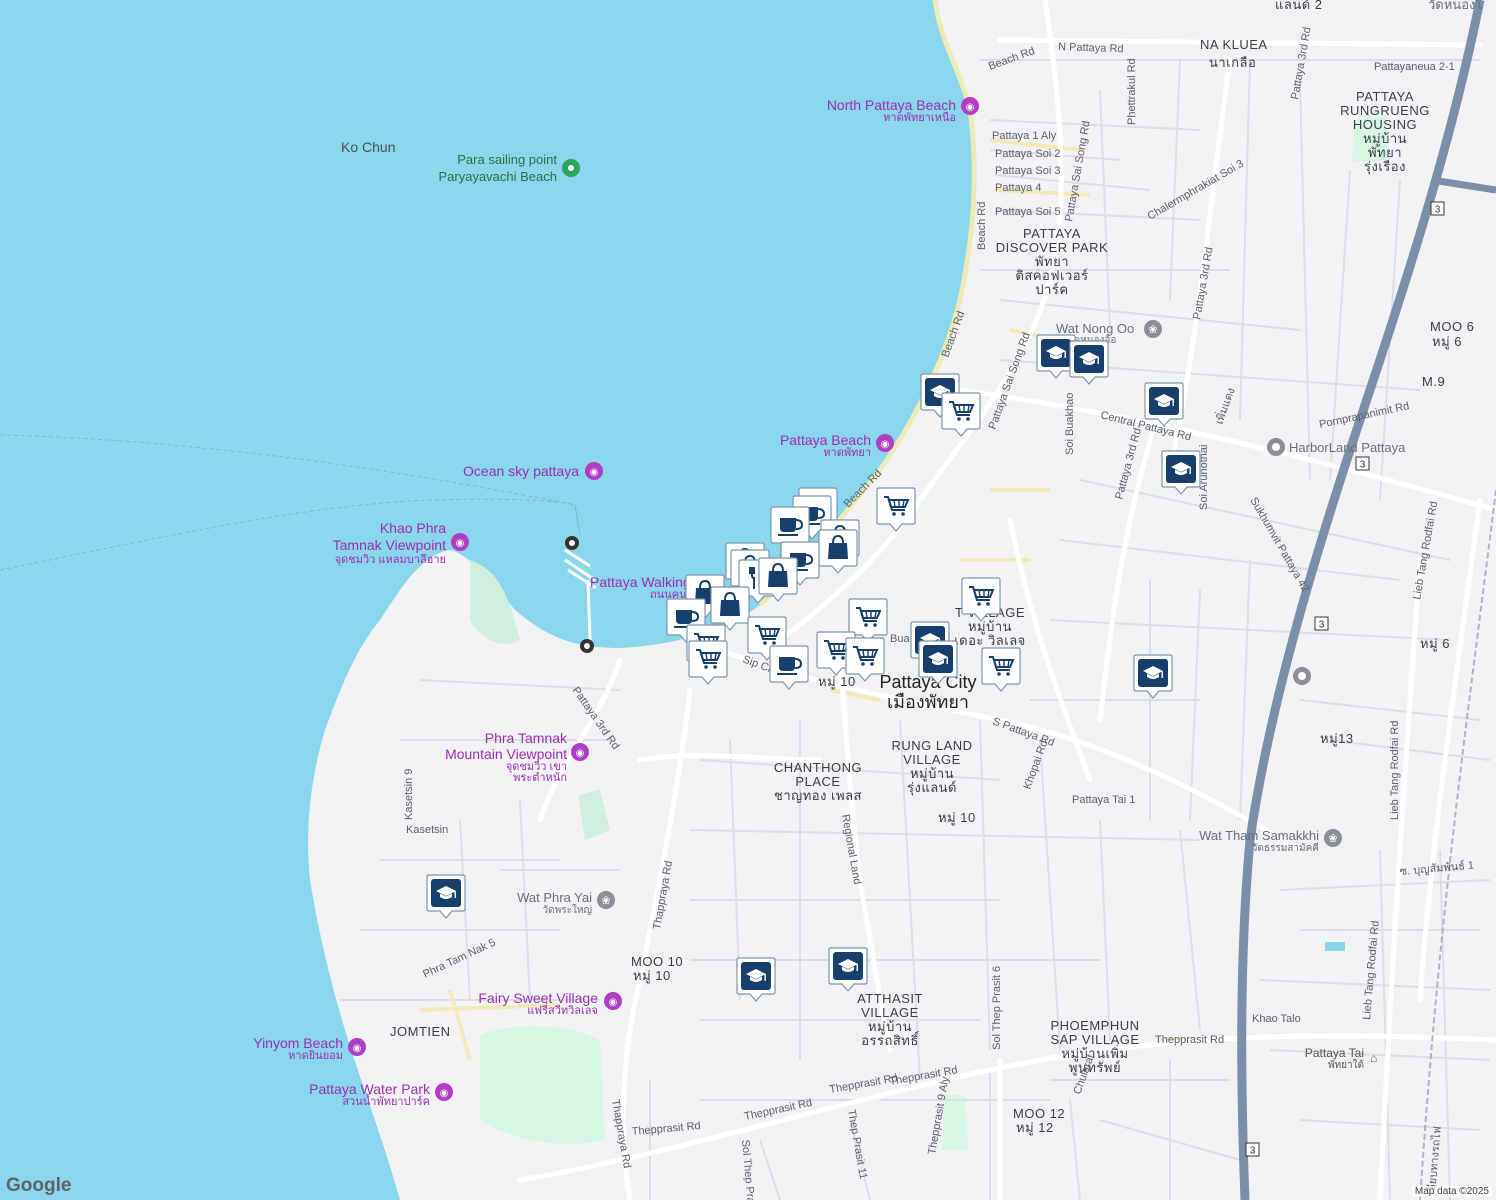  What do you see at coordinates (1052, 247) in the screenshot?
I see `svg-text: DISCOVER PARK` at bounding box center [1052, 247].